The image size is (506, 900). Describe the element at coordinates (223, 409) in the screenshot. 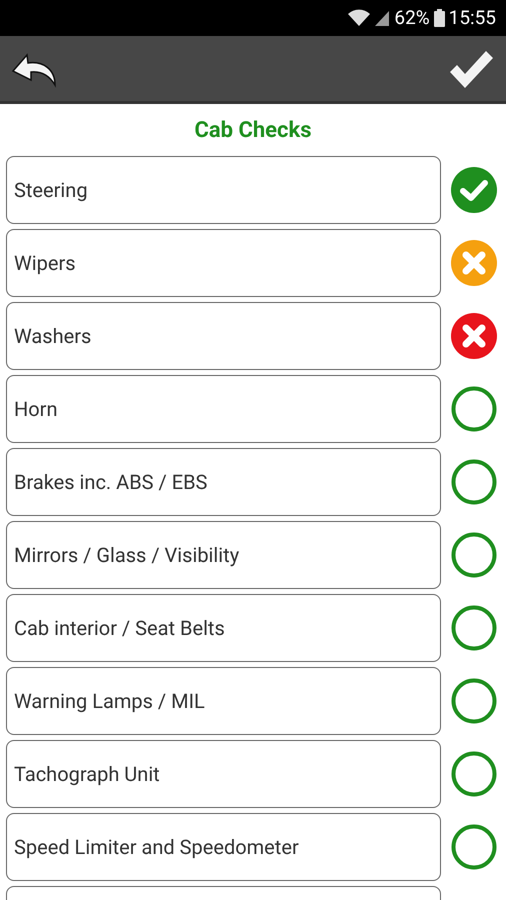

I see `check-item-row: Horn` at that location.